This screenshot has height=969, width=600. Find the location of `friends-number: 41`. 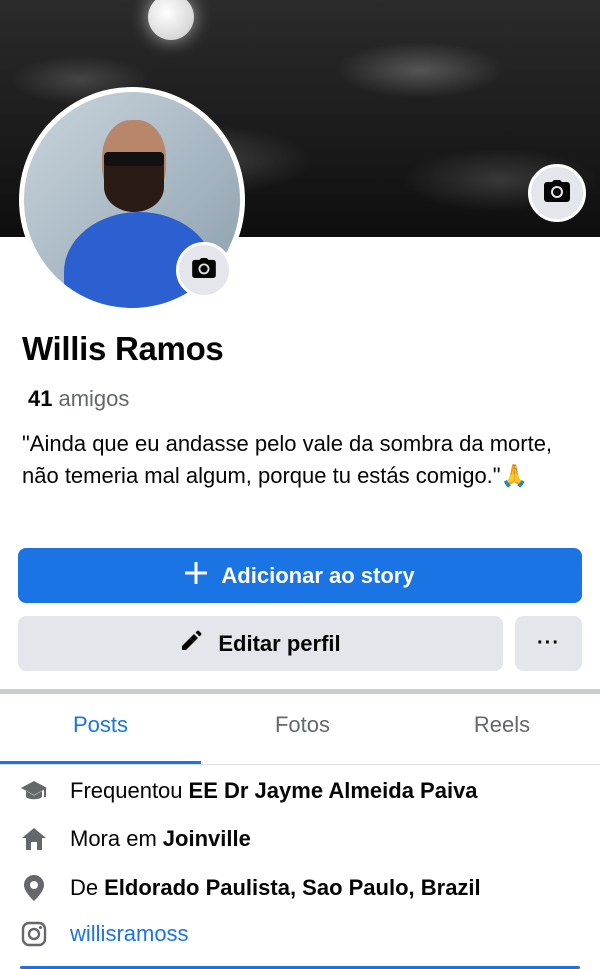

friends-number: 41 is located at coordinates (40, 398).